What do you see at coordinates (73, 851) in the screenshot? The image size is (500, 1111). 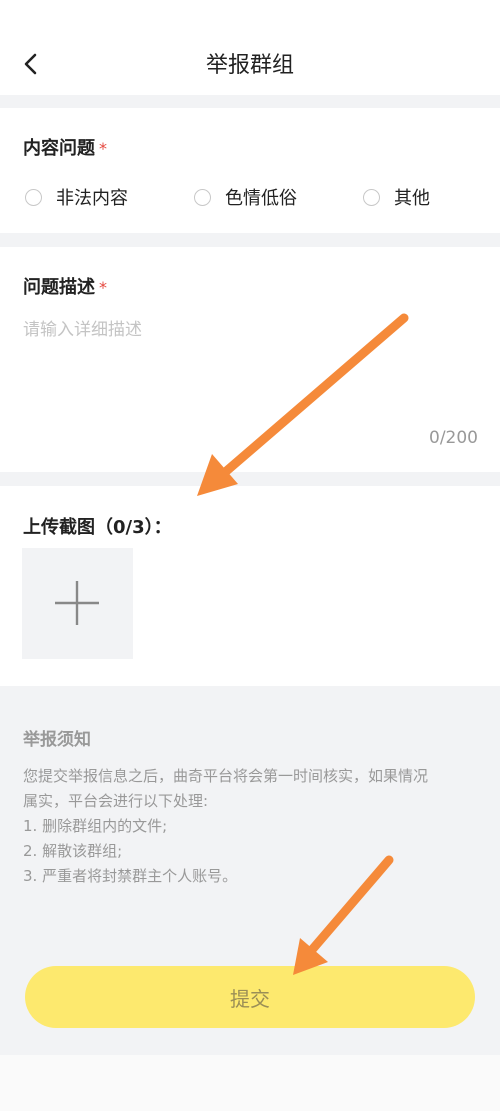 I see `notice-line: 2. 解散该群组;` at bounding box center [73, 851].